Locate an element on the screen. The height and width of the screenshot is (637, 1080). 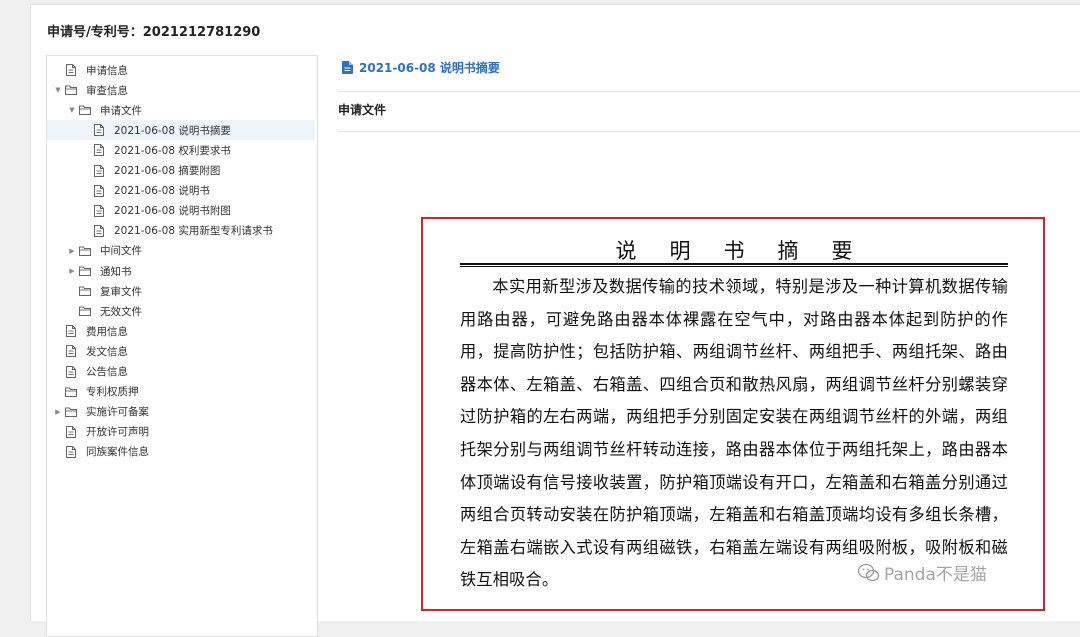
tree-item: 发文信息 is located at coordinates (181, 351).